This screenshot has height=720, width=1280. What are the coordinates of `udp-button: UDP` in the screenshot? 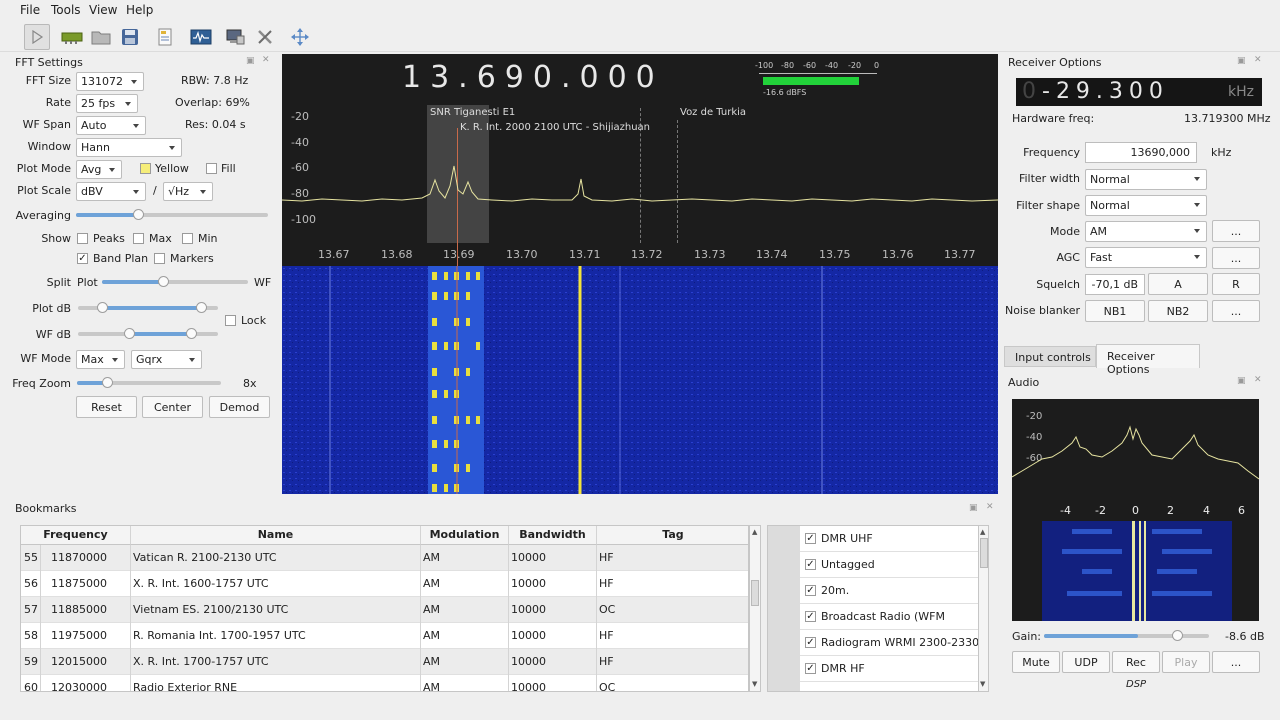 It's located at (1086, 662).